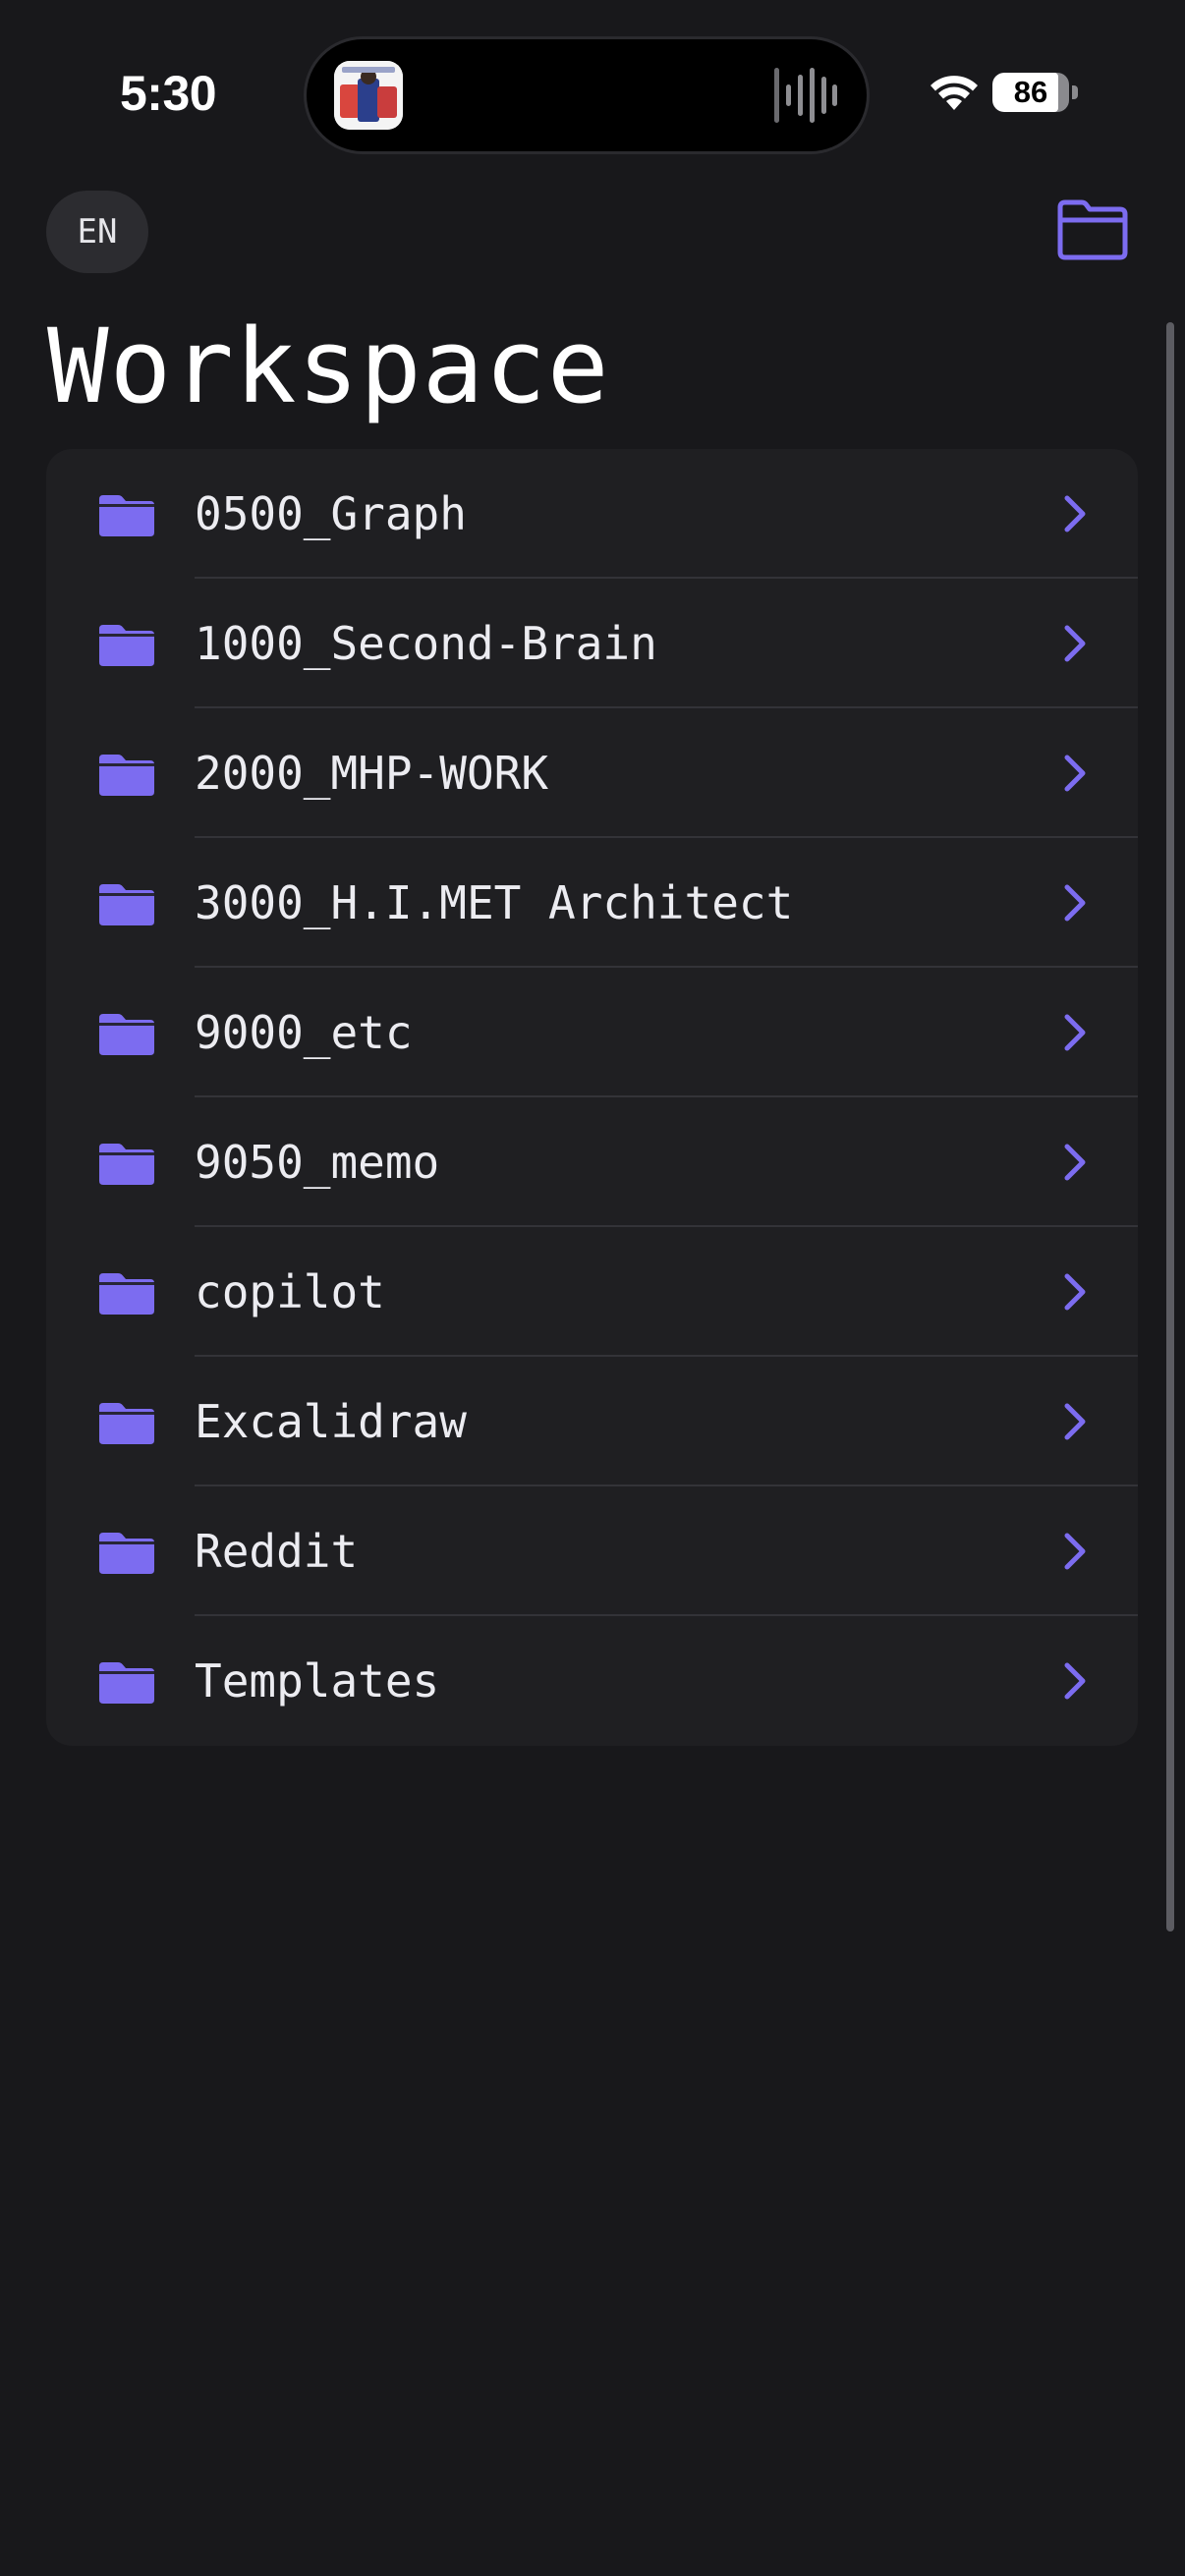 The width and height of the screenshot is (1185, 2576). What do you see at coordinates (304, 1032) in the screenshot?
I see `folder-name: 9000_etc` at bounding box center [304, 1032].